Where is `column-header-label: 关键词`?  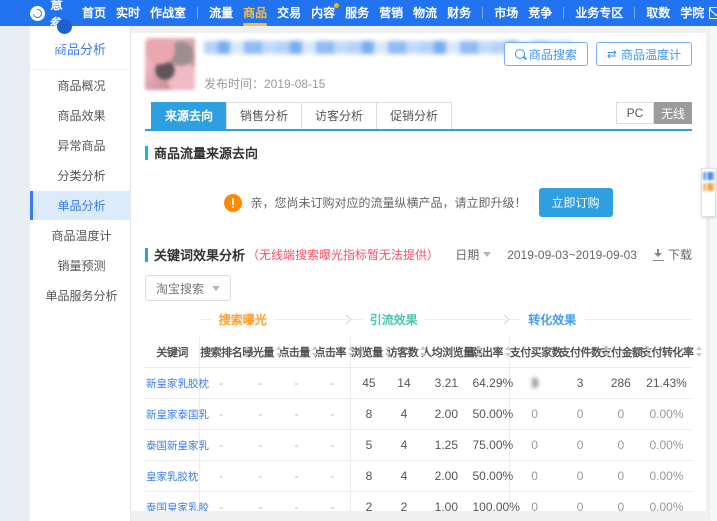 column-header-label: 关键词 is located at coordinates (172, 353).